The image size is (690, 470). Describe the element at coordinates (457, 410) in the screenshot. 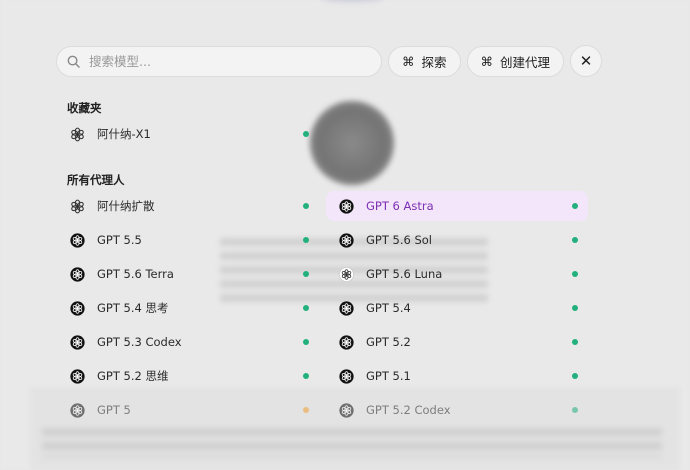

I see `agent-item: GPT 5.2 Codex` at that location.